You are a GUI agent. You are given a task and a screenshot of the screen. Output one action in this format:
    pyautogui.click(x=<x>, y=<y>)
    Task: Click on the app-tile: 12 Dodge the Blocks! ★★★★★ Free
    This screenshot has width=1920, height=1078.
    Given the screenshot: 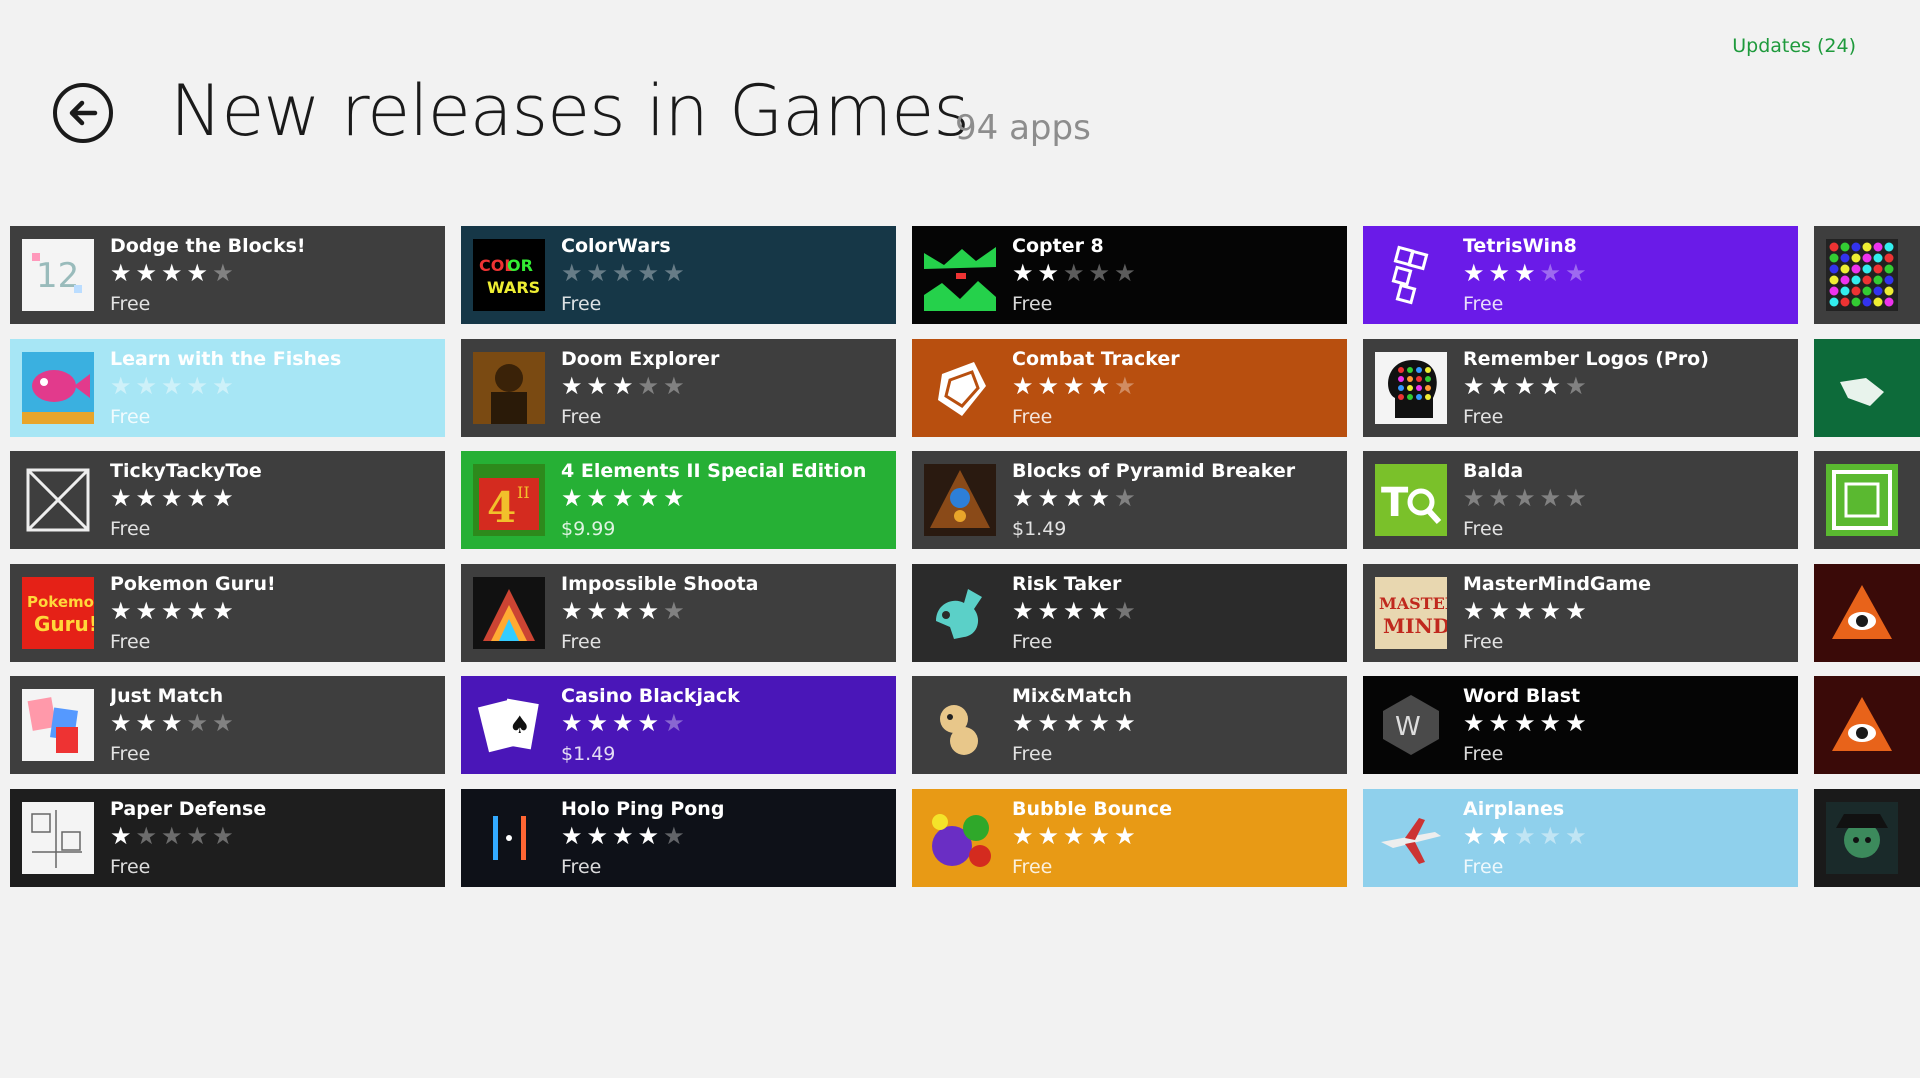 What is the action you would take?
    pyautogui.click(x=227, y=275)
    